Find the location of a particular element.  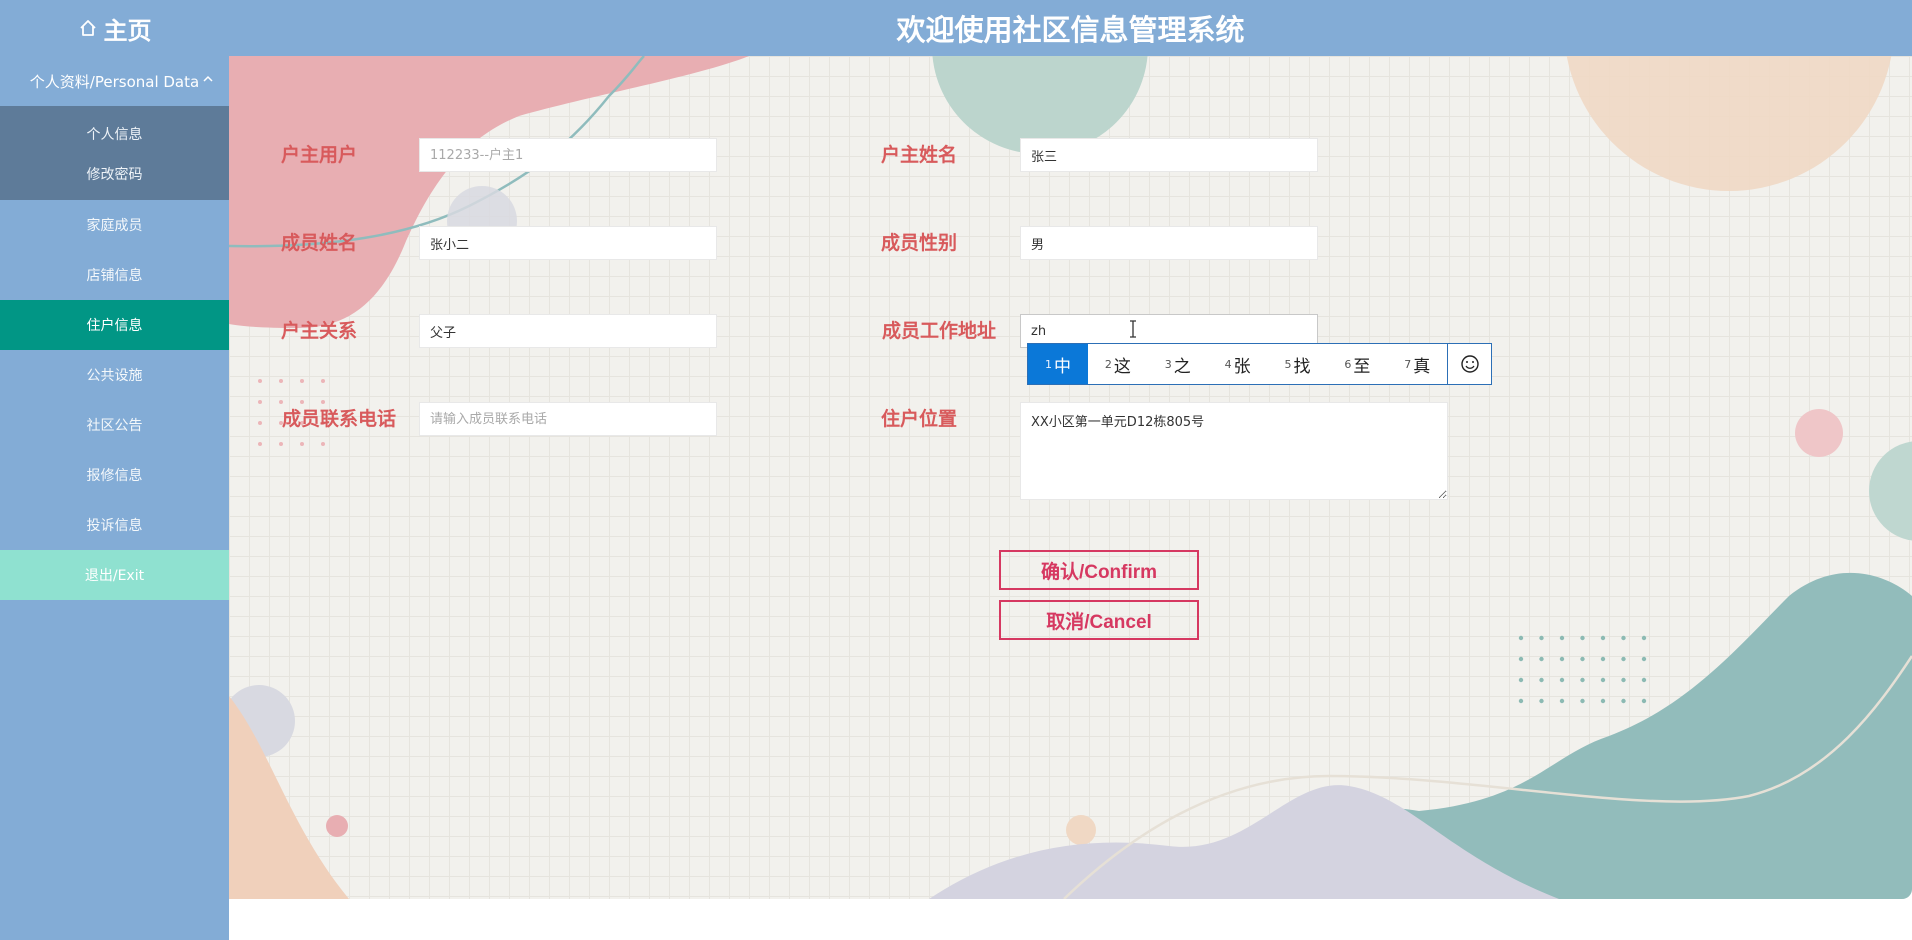

top-header: 主页 欢迎使用社区信息管理系统 is located at coordinates (956, 28).